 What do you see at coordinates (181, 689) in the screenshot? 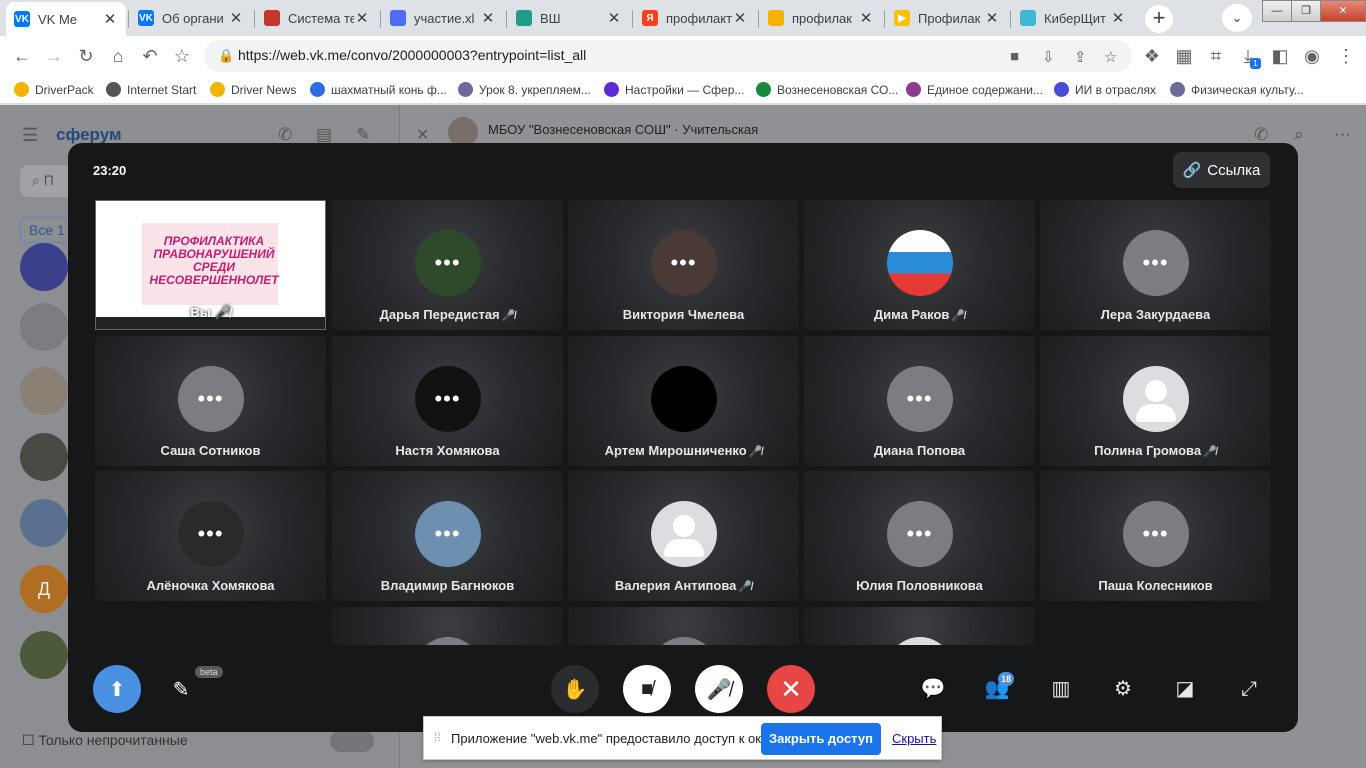
I see `whiteboard-button: ✎` at bounding box center [181, 689].